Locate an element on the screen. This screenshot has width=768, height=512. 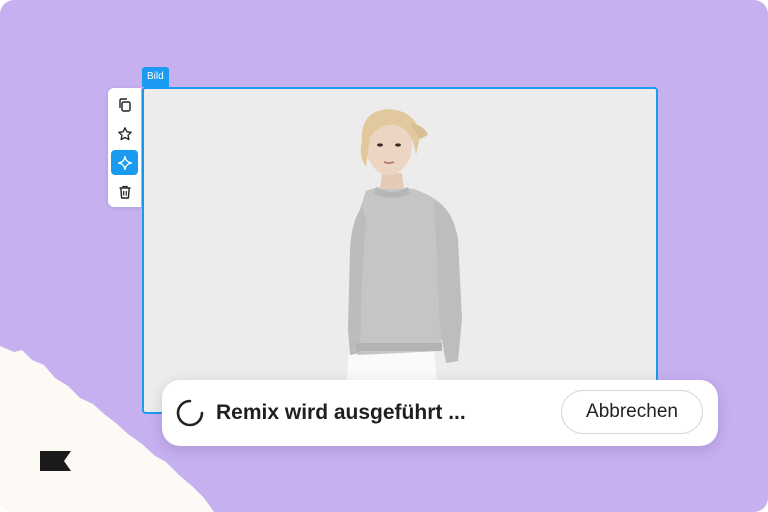
duplicate-button is located at coordinates (124, 104).